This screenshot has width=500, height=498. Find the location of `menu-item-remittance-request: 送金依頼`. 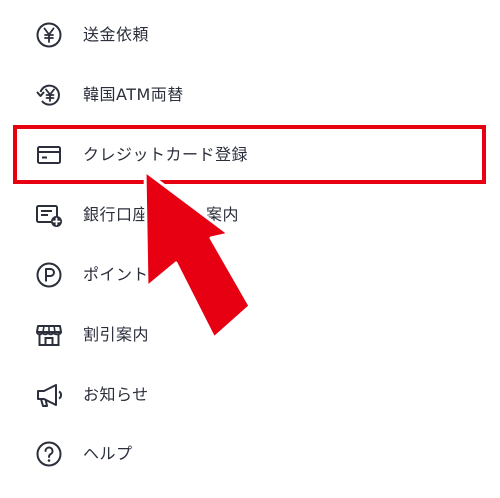

menu-item-remittance-request: 送金依頼 is located at coordinates (250, 35).